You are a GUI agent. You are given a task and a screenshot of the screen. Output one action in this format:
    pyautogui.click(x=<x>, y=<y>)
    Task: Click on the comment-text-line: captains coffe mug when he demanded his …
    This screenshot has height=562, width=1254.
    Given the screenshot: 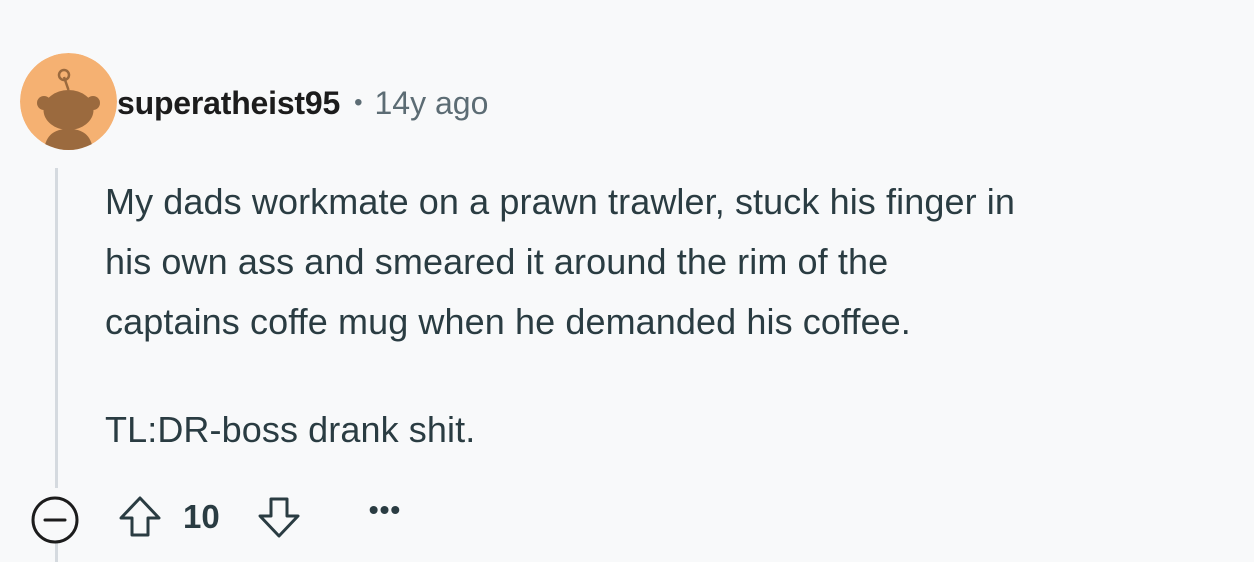 What is the action you would take?
    pyautogui.click(x=508, y=321)
    